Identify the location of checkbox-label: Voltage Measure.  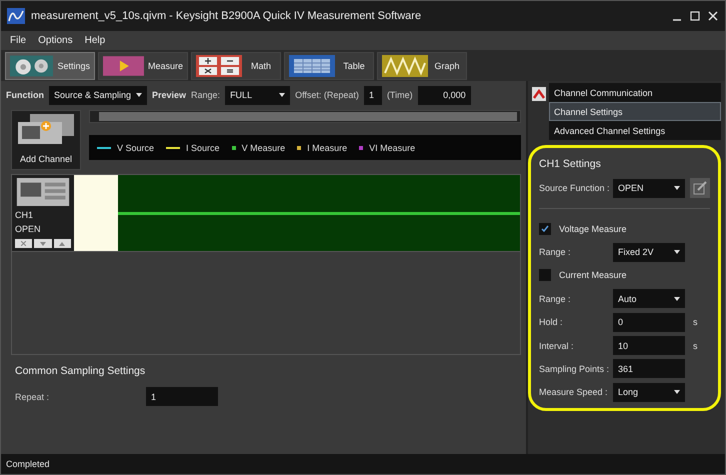
(593, 229).